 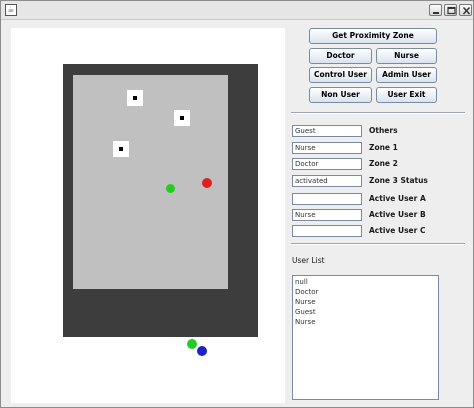 What do you see at coordinates (383, 147) in the screenshot?
I see `zone-1-label: Zone 1` at bounding box center [383, 147].